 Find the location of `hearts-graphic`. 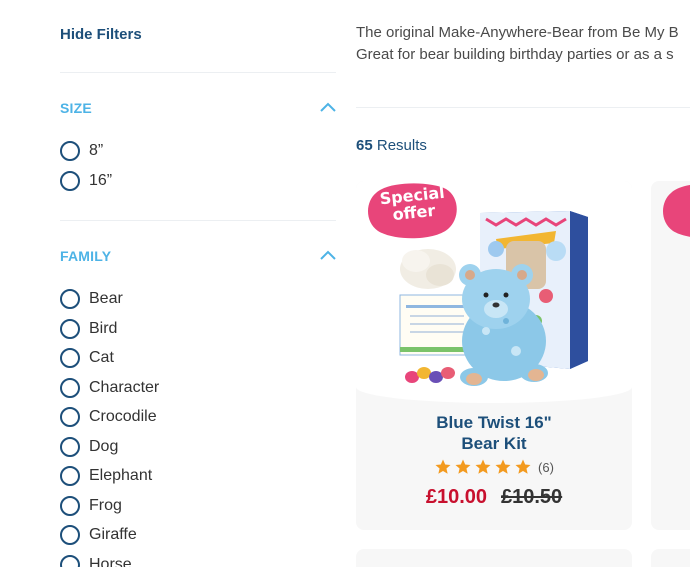

hearts-graphic is located at coordinates (430, 375).